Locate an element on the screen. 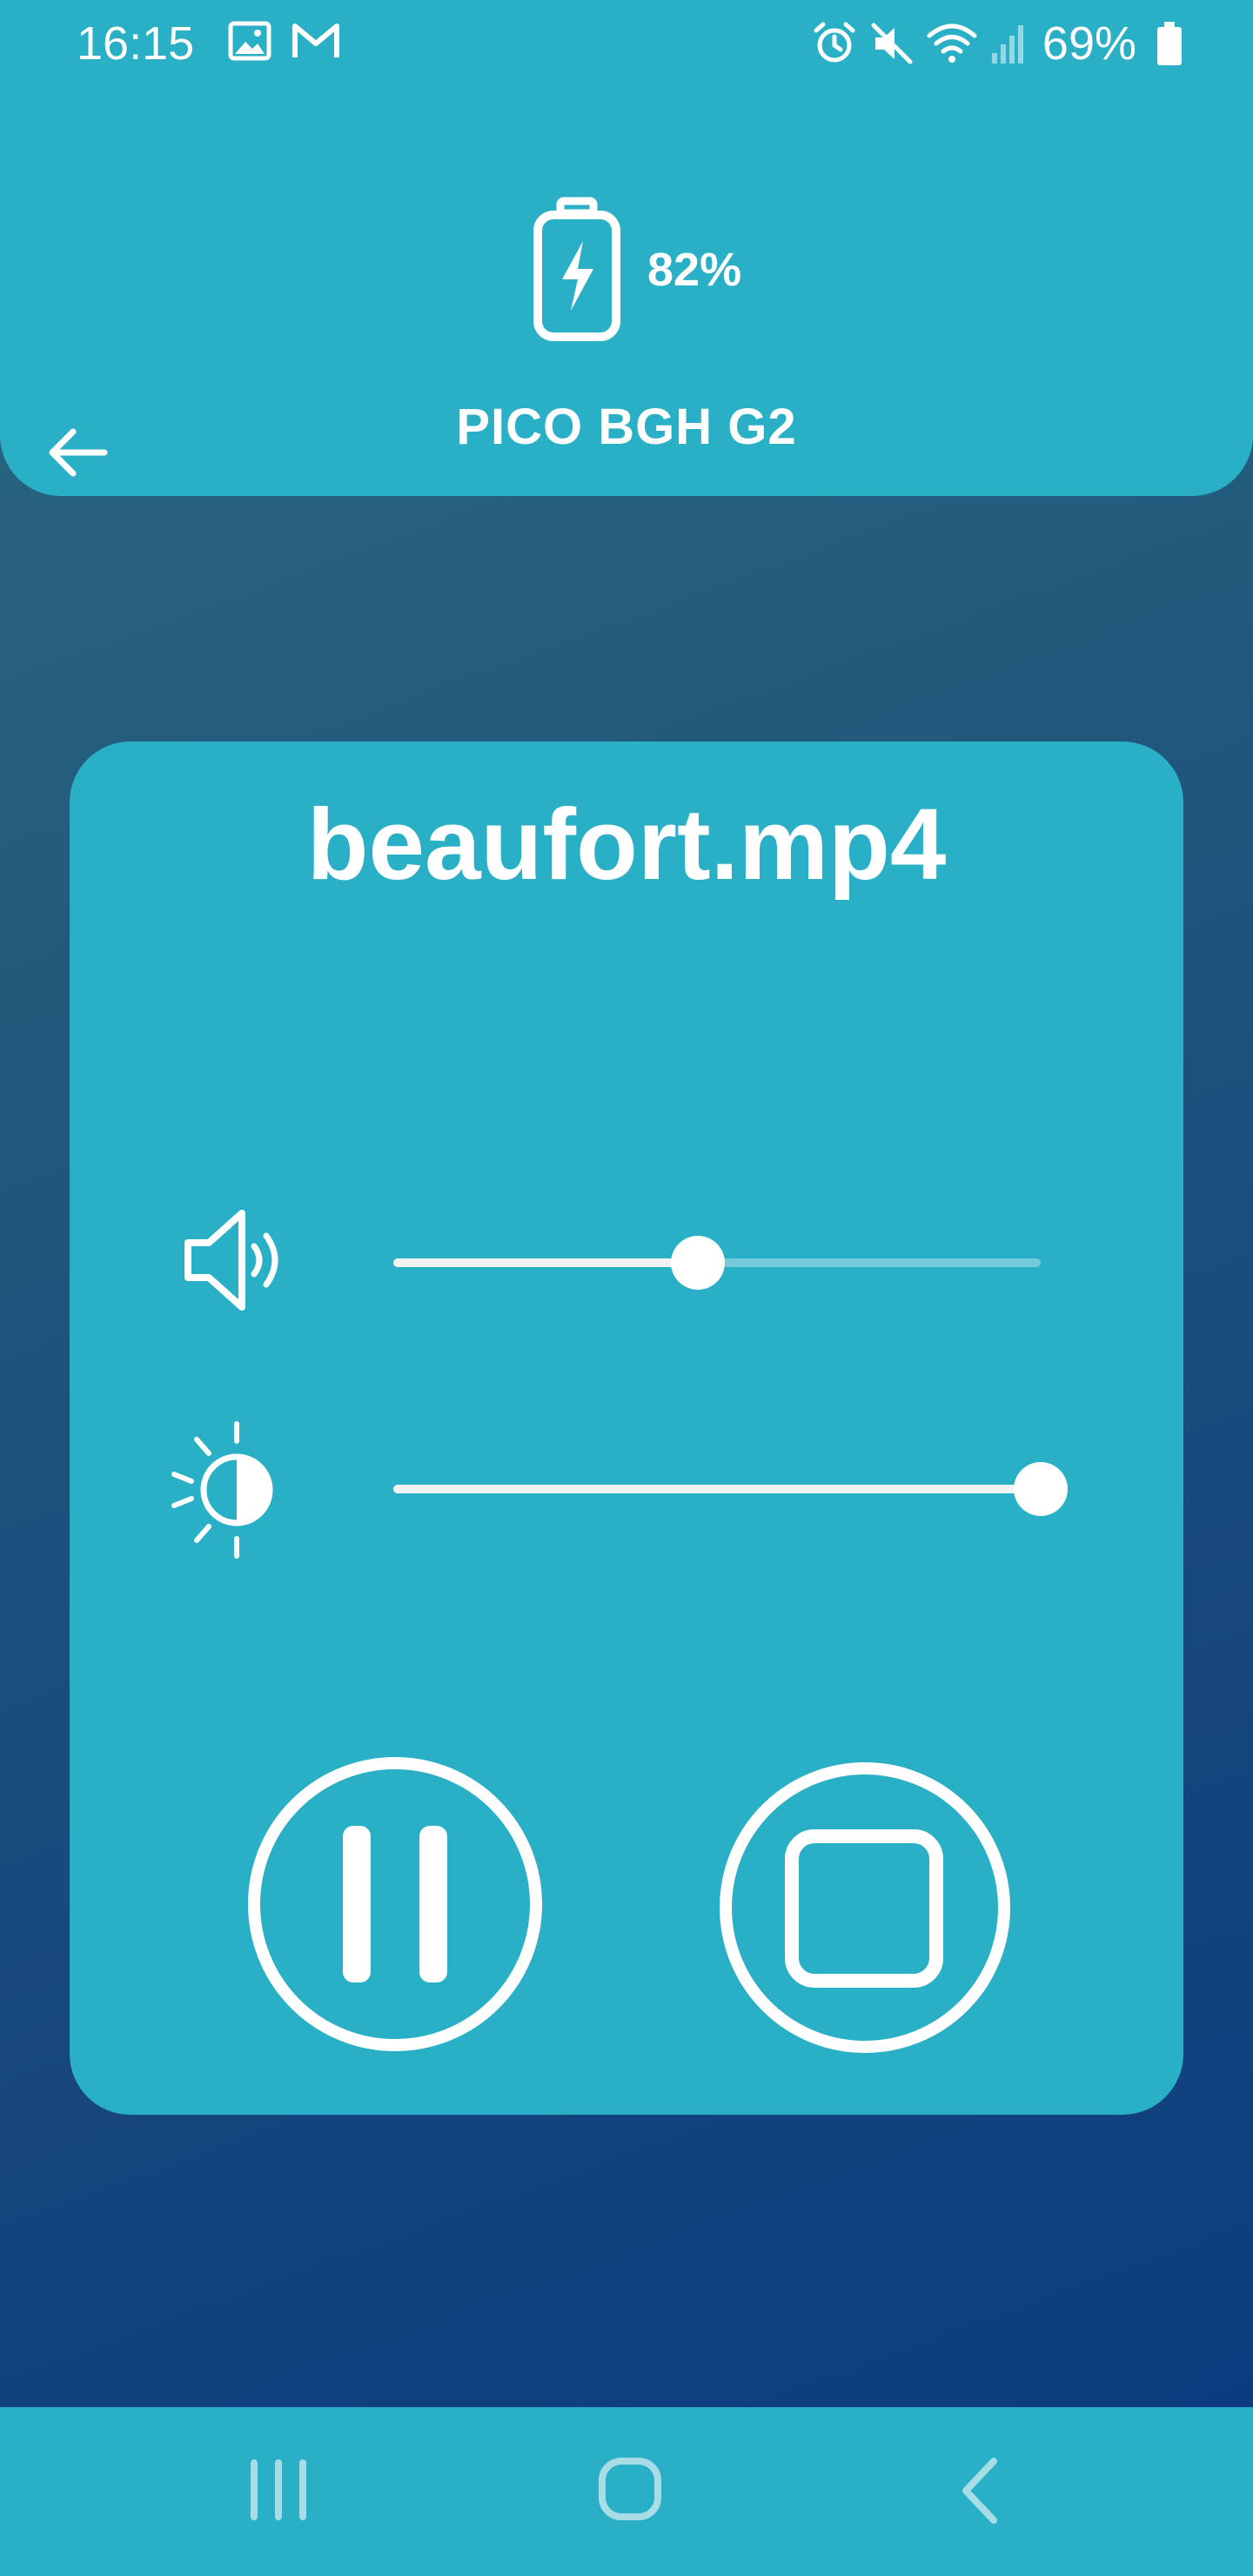  volume-slider is located at coordinates (717, 1262).